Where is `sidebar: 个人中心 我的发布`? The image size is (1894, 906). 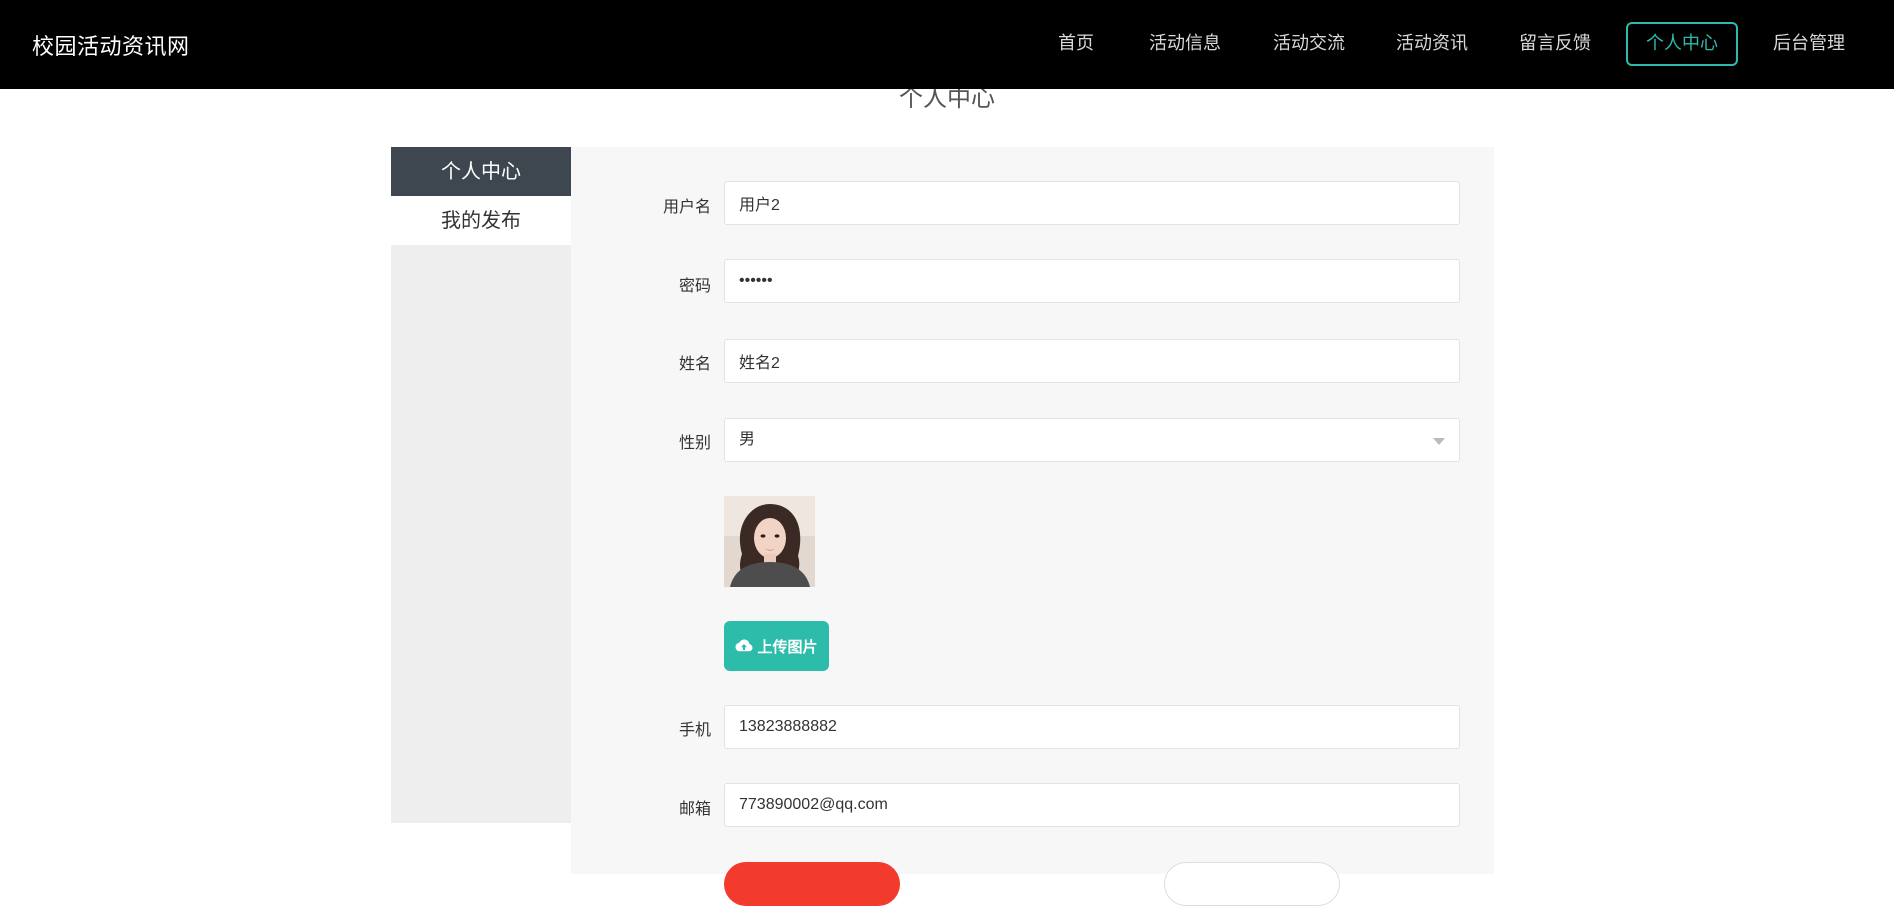
sidebar: 个人中心 我的发布 is located at coordinates (481, 485).